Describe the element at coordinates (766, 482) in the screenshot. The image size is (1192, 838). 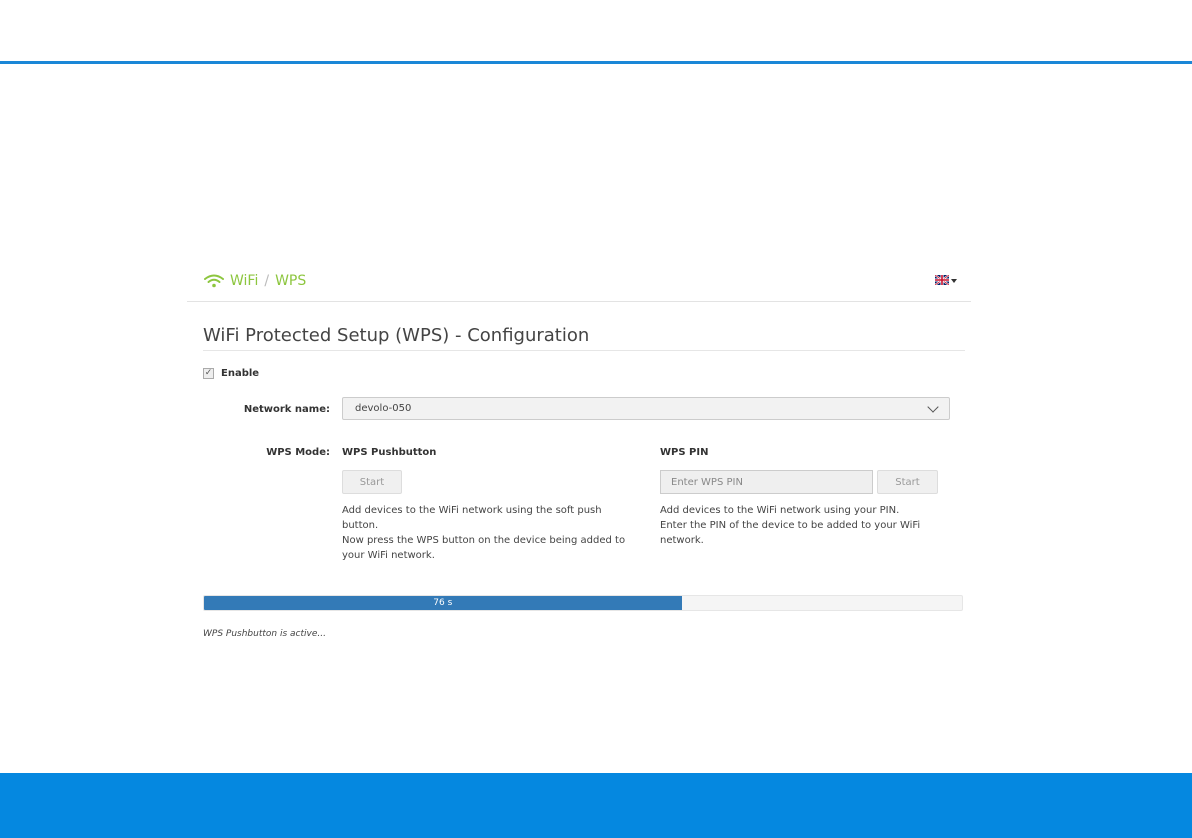
I see `wps-pin-input` at that location.